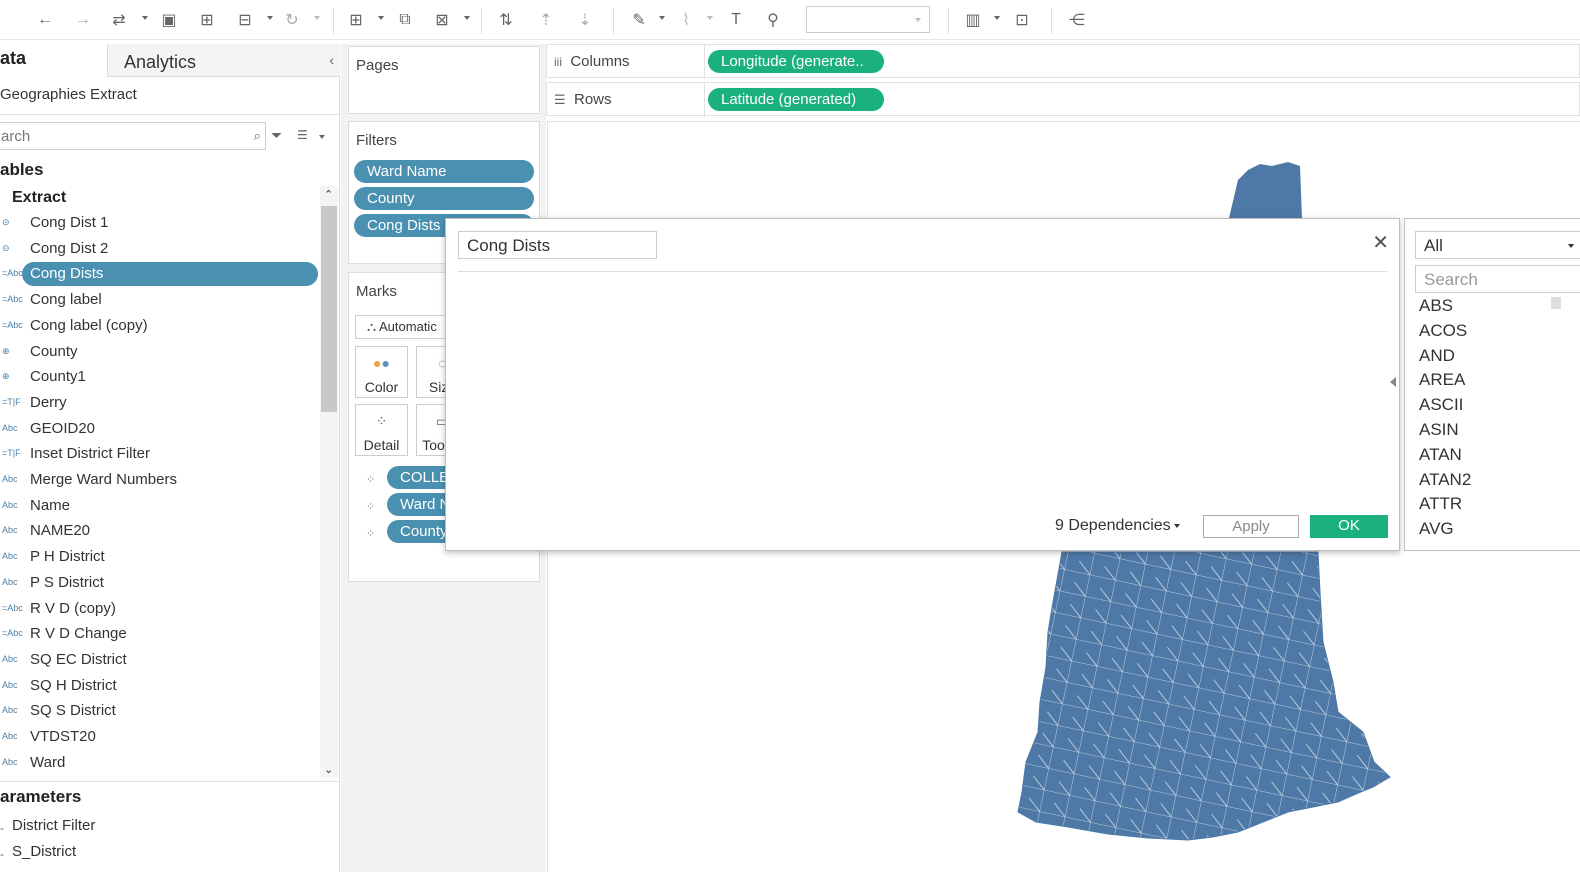  Describe the element at coordinates (444, 198) in the screenshot. I see `filter-pill-county: County` at that location.